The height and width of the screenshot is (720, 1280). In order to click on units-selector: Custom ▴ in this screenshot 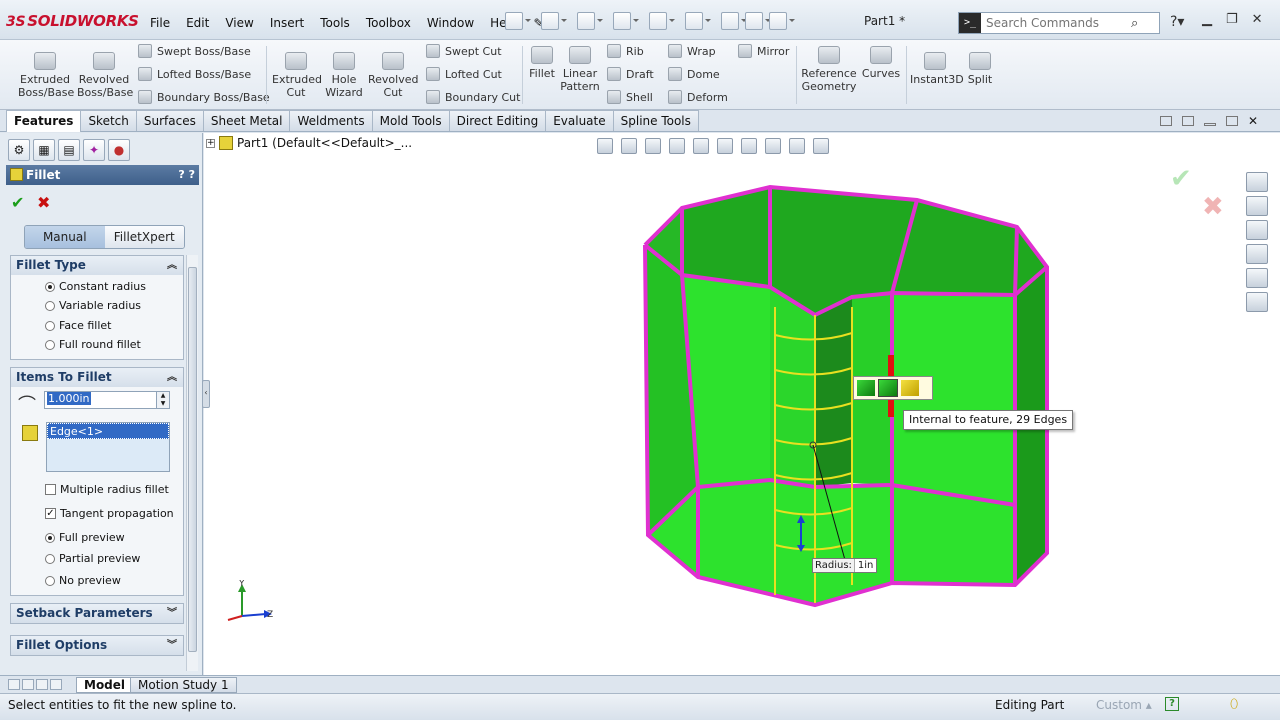, I will do `click(1124, 705)`.